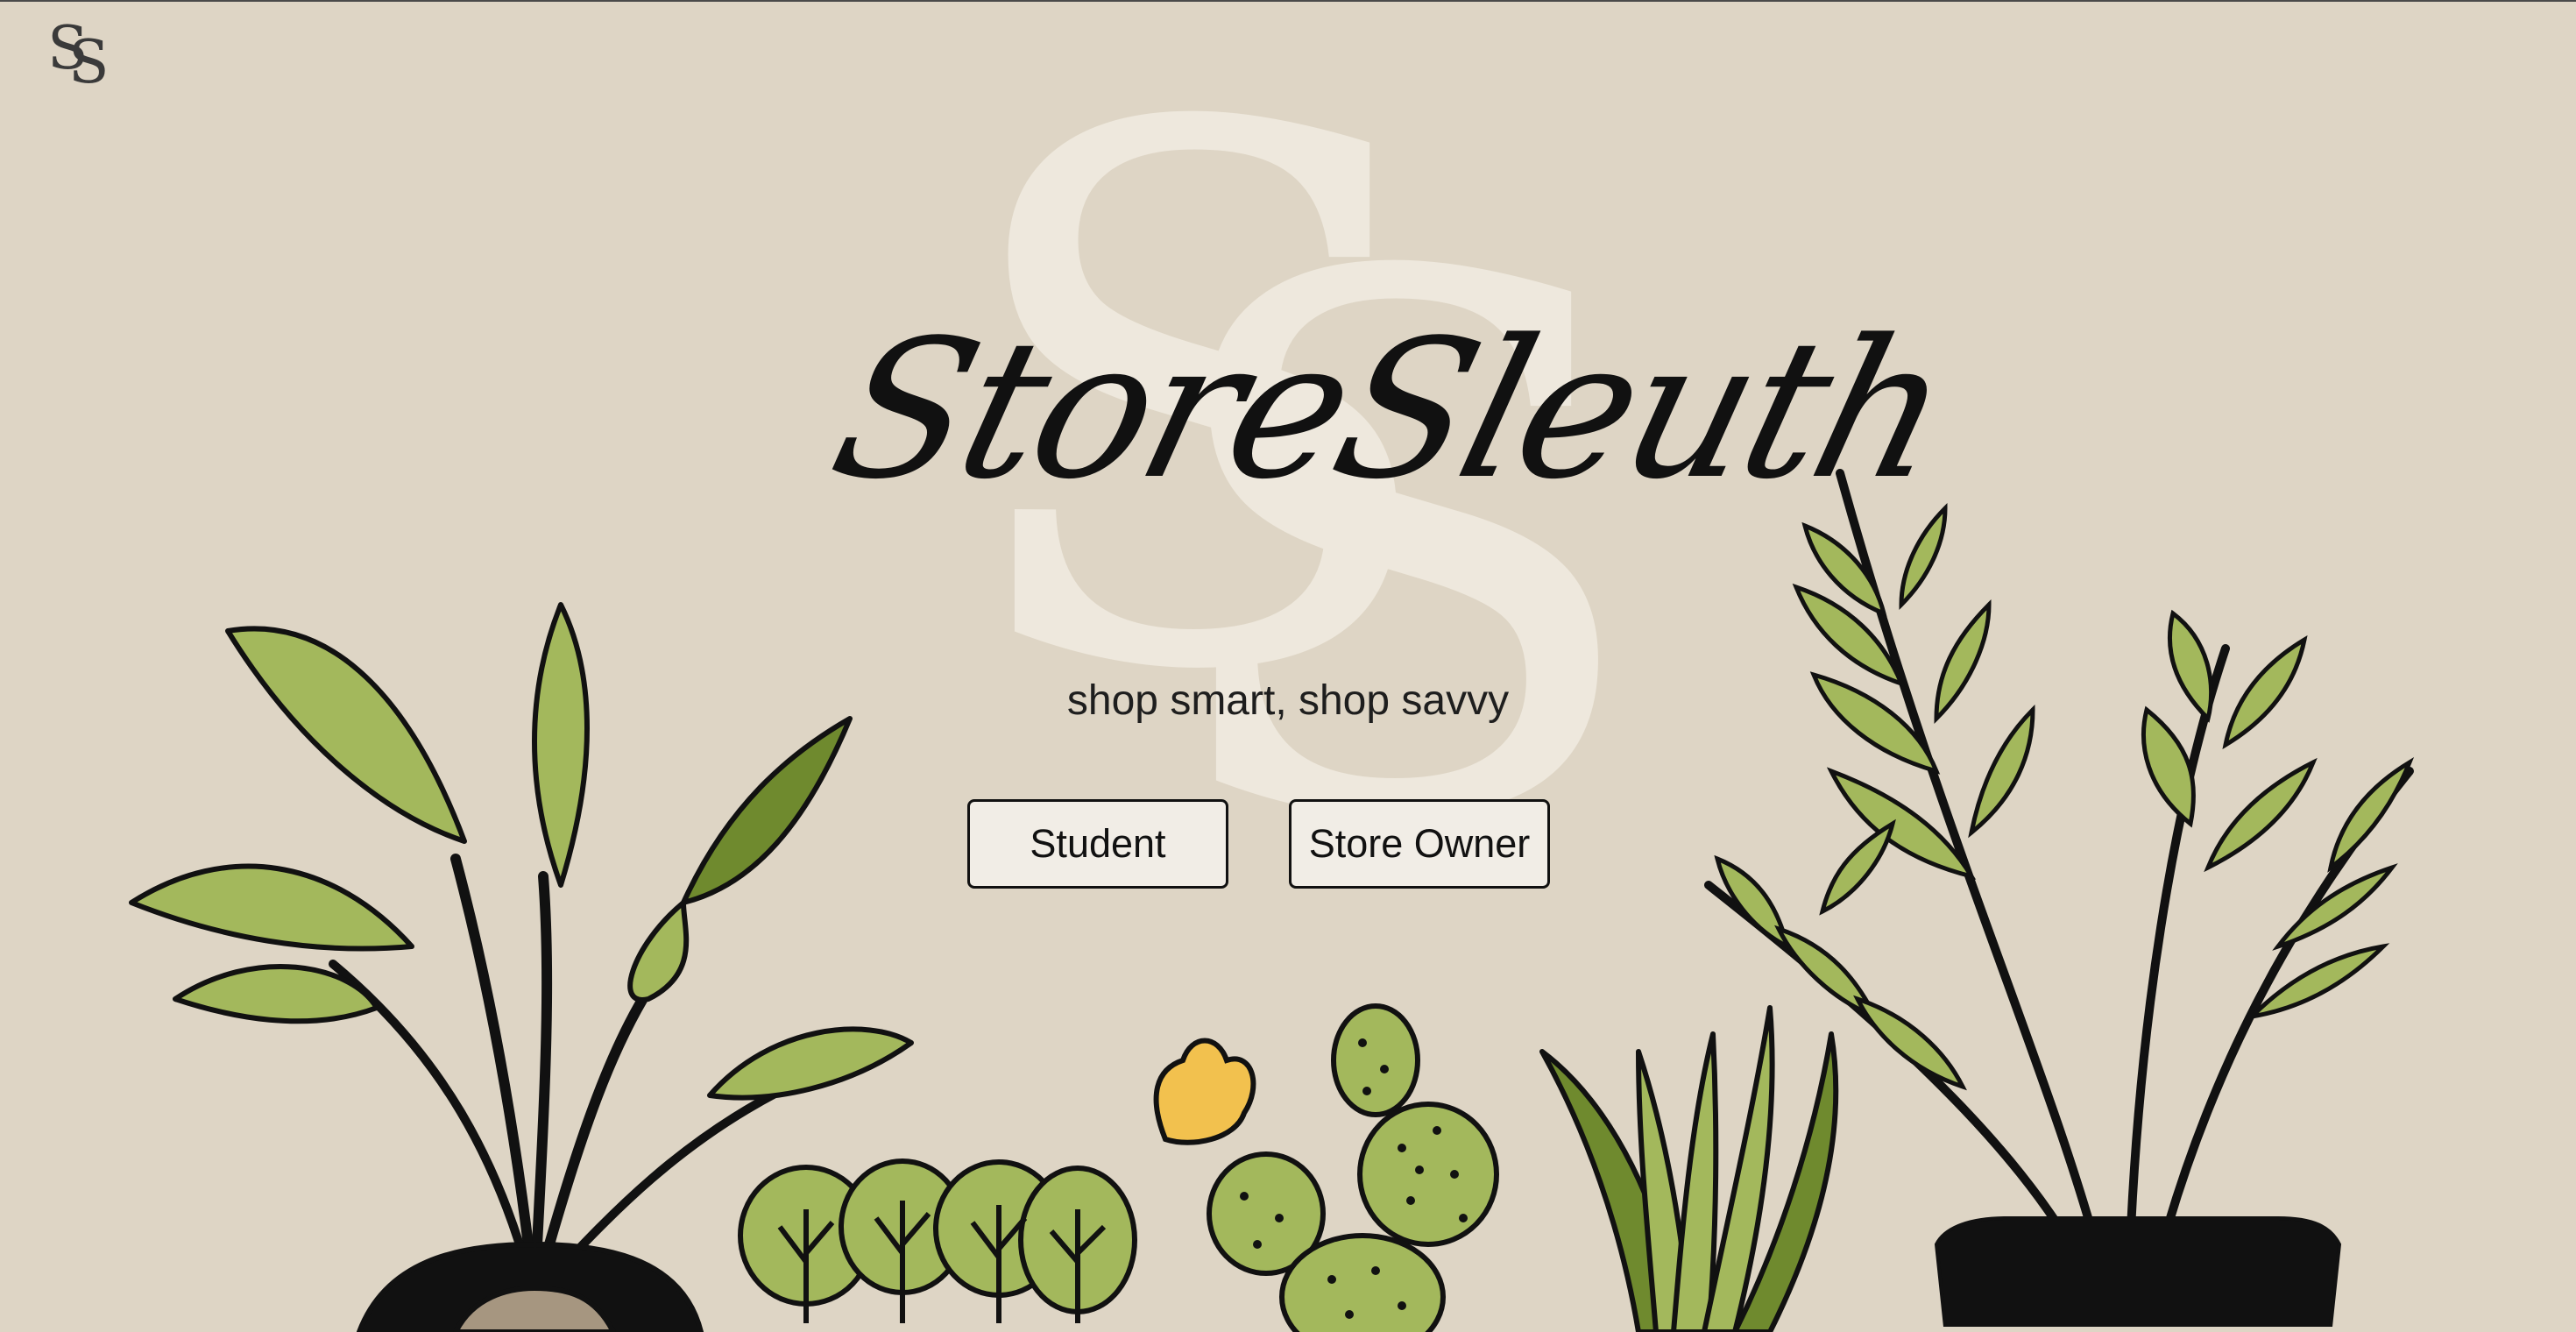 The height and width of the screenshot is (1332, 2576). What do you see at coordinates (1288, 700) in the screenshot?
I see `tagline: shop smart, shop savvy` at bounding box center [1288, 700].